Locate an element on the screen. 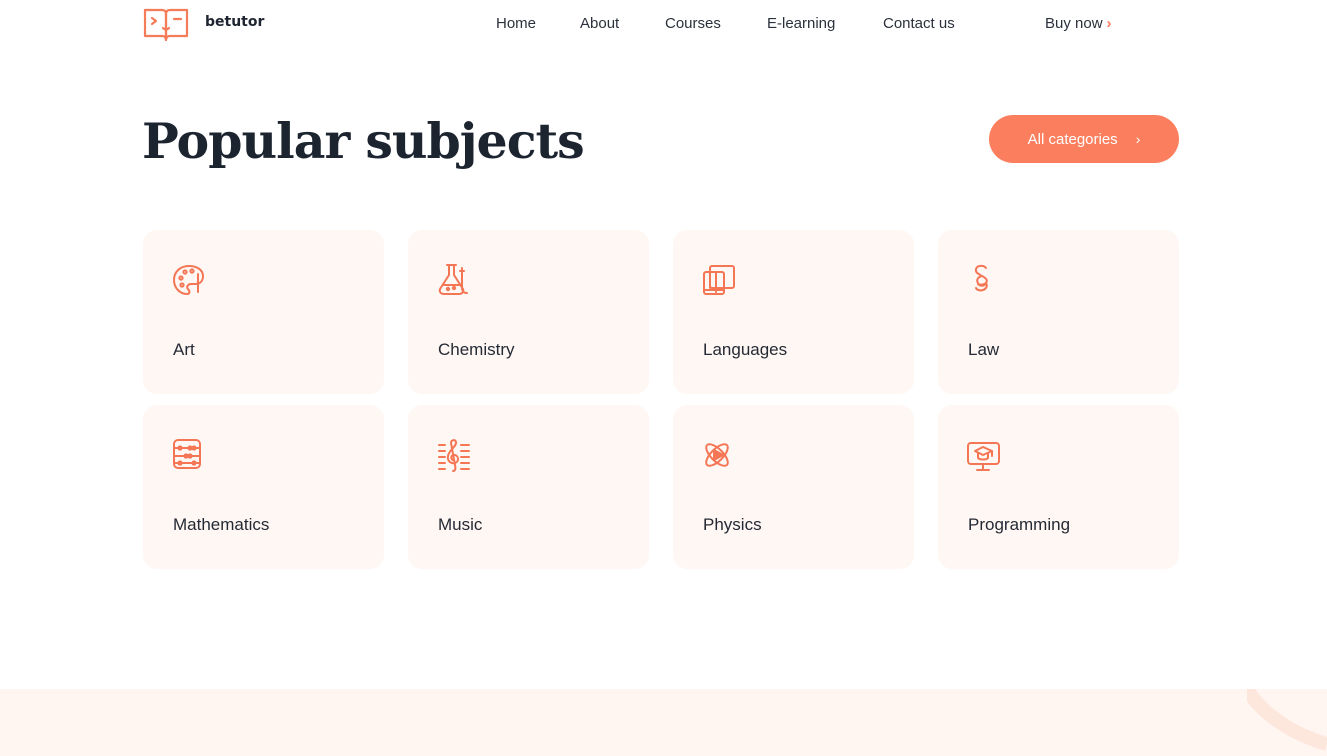  subject-card-programming: Programming is located at coordinates (1058, 487).